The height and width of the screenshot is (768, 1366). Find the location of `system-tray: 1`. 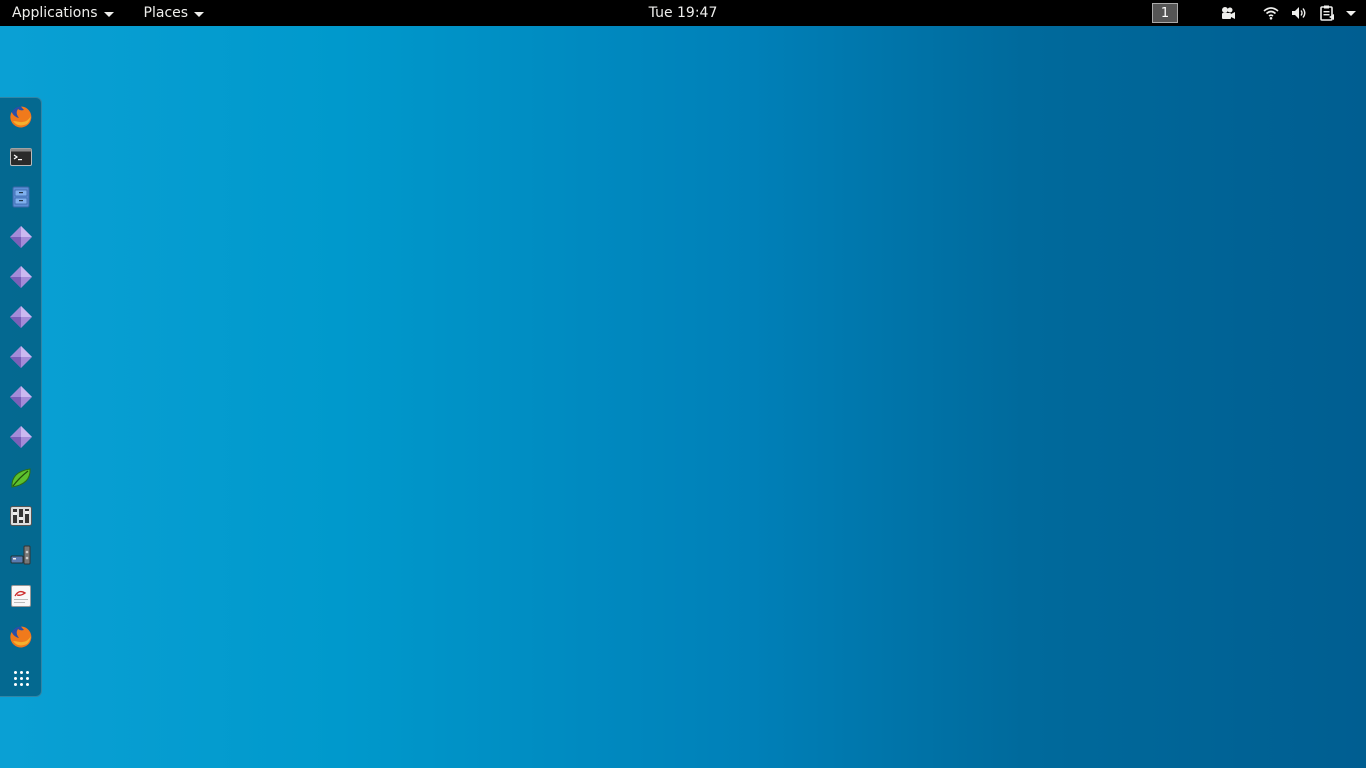

system-tray: 1 is located at coordinates (1254, 13).